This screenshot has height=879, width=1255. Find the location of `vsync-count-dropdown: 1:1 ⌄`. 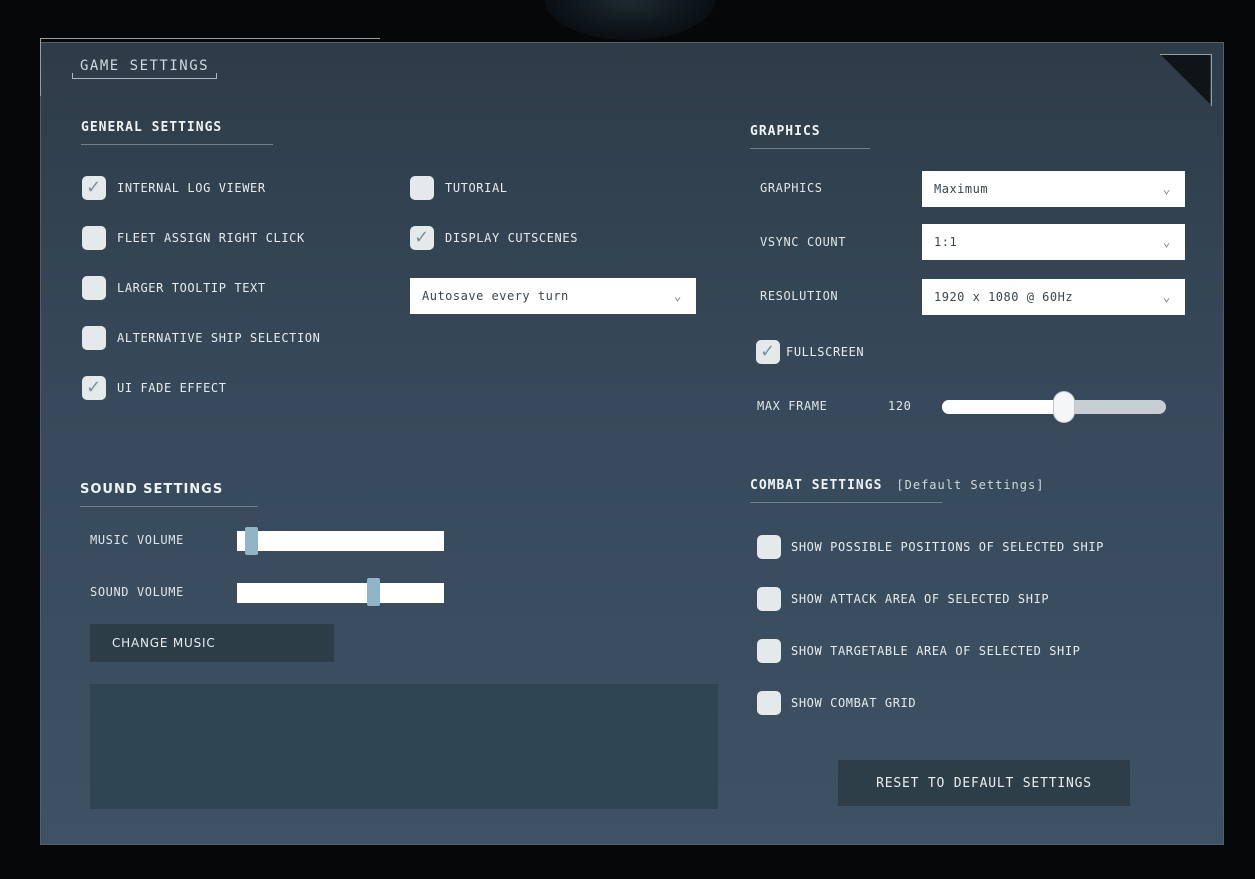

vsync-count-dropdown: 1:1 ⌄ is located at coordinates (1053, 242).